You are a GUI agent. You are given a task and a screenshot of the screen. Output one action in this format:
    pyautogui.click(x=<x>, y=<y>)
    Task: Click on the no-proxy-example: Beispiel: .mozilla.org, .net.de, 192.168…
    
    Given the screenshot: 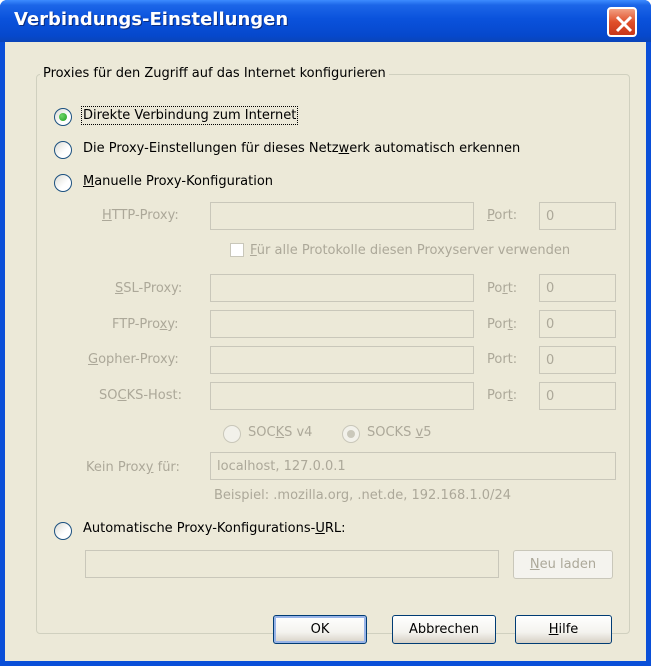 What is the action you would take?
    pyautogui.click(x=362, y=495)
    